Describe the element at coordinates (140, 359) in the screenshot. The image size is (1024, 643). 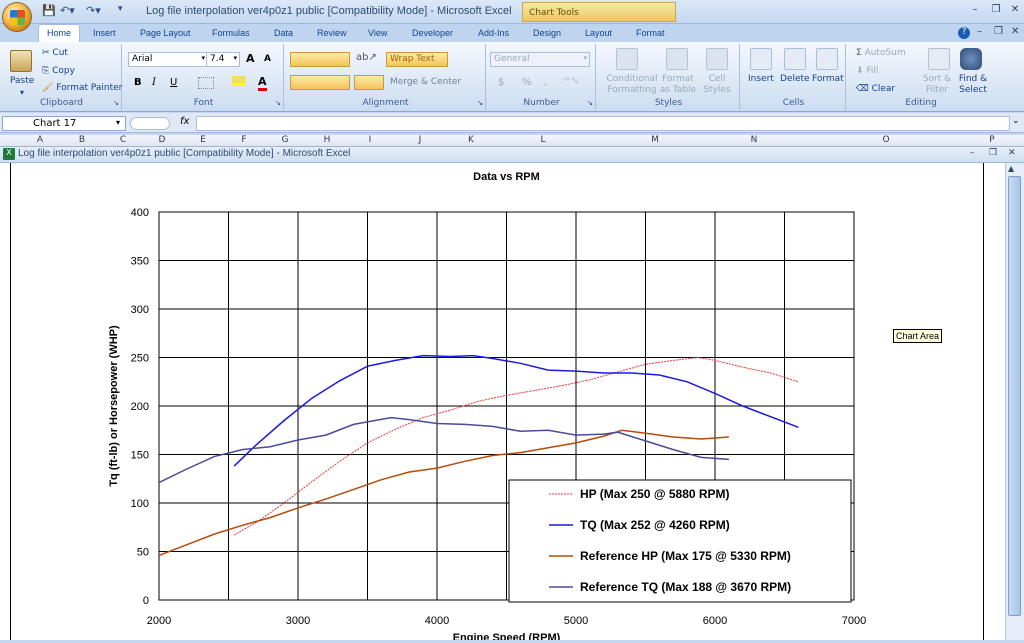
I see `y-tick-label: 250` at that location.